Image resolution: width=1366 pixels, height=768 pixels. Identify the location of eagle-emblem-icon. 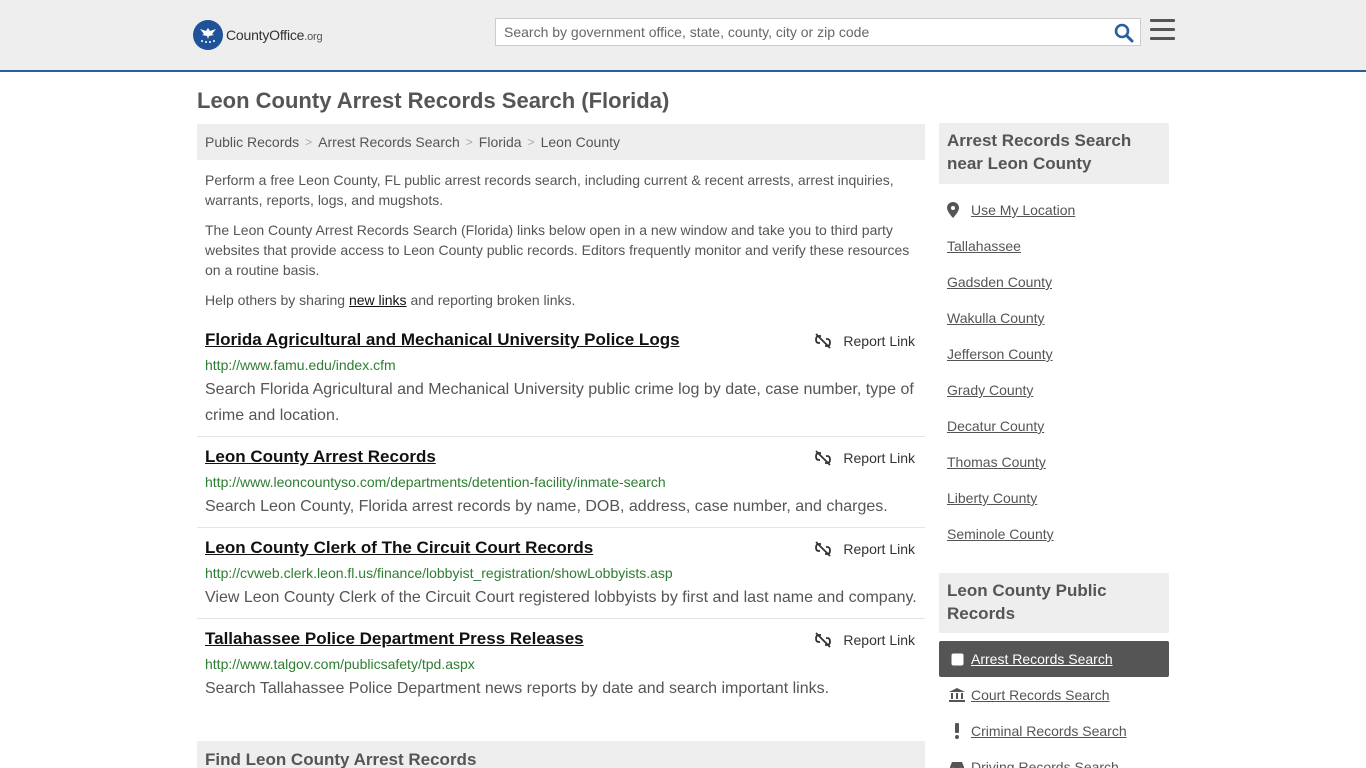
(208, 35).